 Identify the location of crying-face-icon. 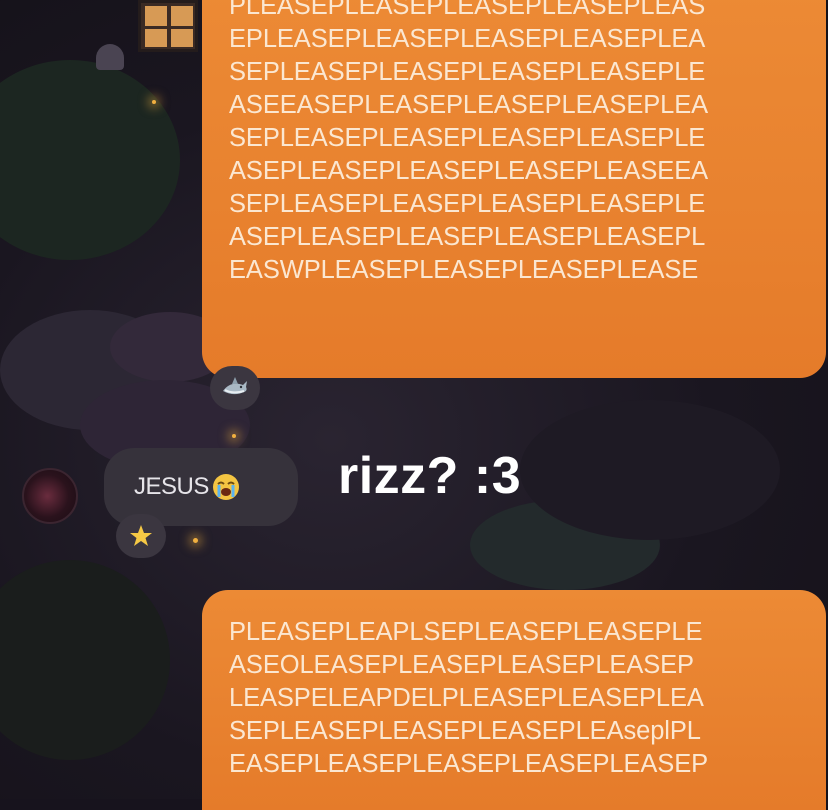
(225, 487).